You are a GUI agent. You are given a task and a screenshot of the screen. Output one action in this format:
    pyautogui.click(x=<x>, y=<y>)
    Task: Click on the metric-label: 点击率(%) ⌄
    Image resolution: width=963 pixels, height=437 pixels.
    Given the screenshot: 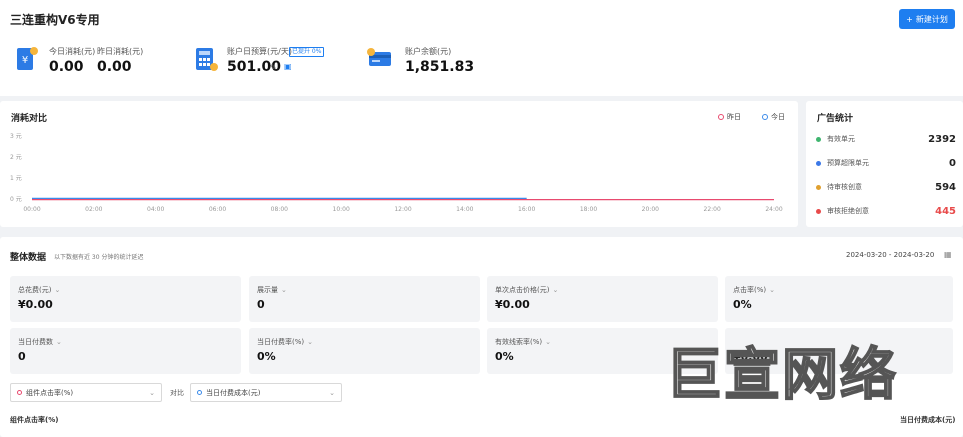 What is the action you would take?
    pyautogui.click(x=754, y=290)
    